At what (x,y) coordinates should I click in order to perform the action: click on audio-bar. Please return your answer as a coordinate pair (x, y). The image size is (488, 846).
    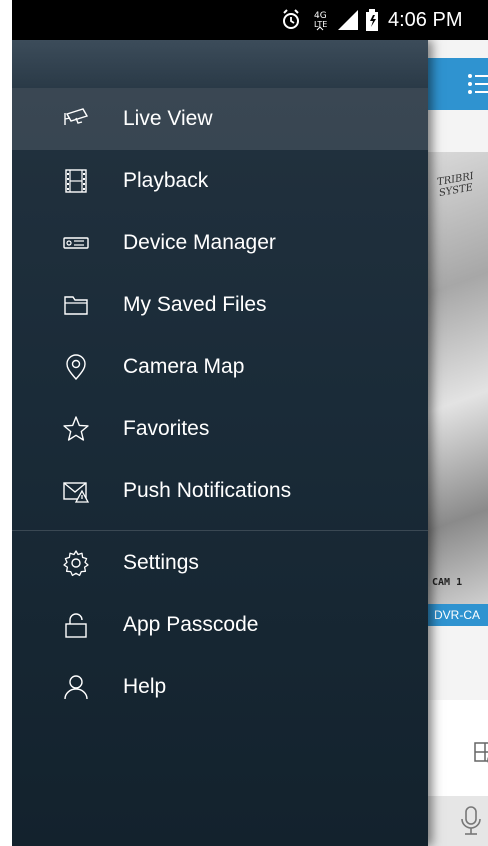
    Looking at the image, I should click on (458, 821).